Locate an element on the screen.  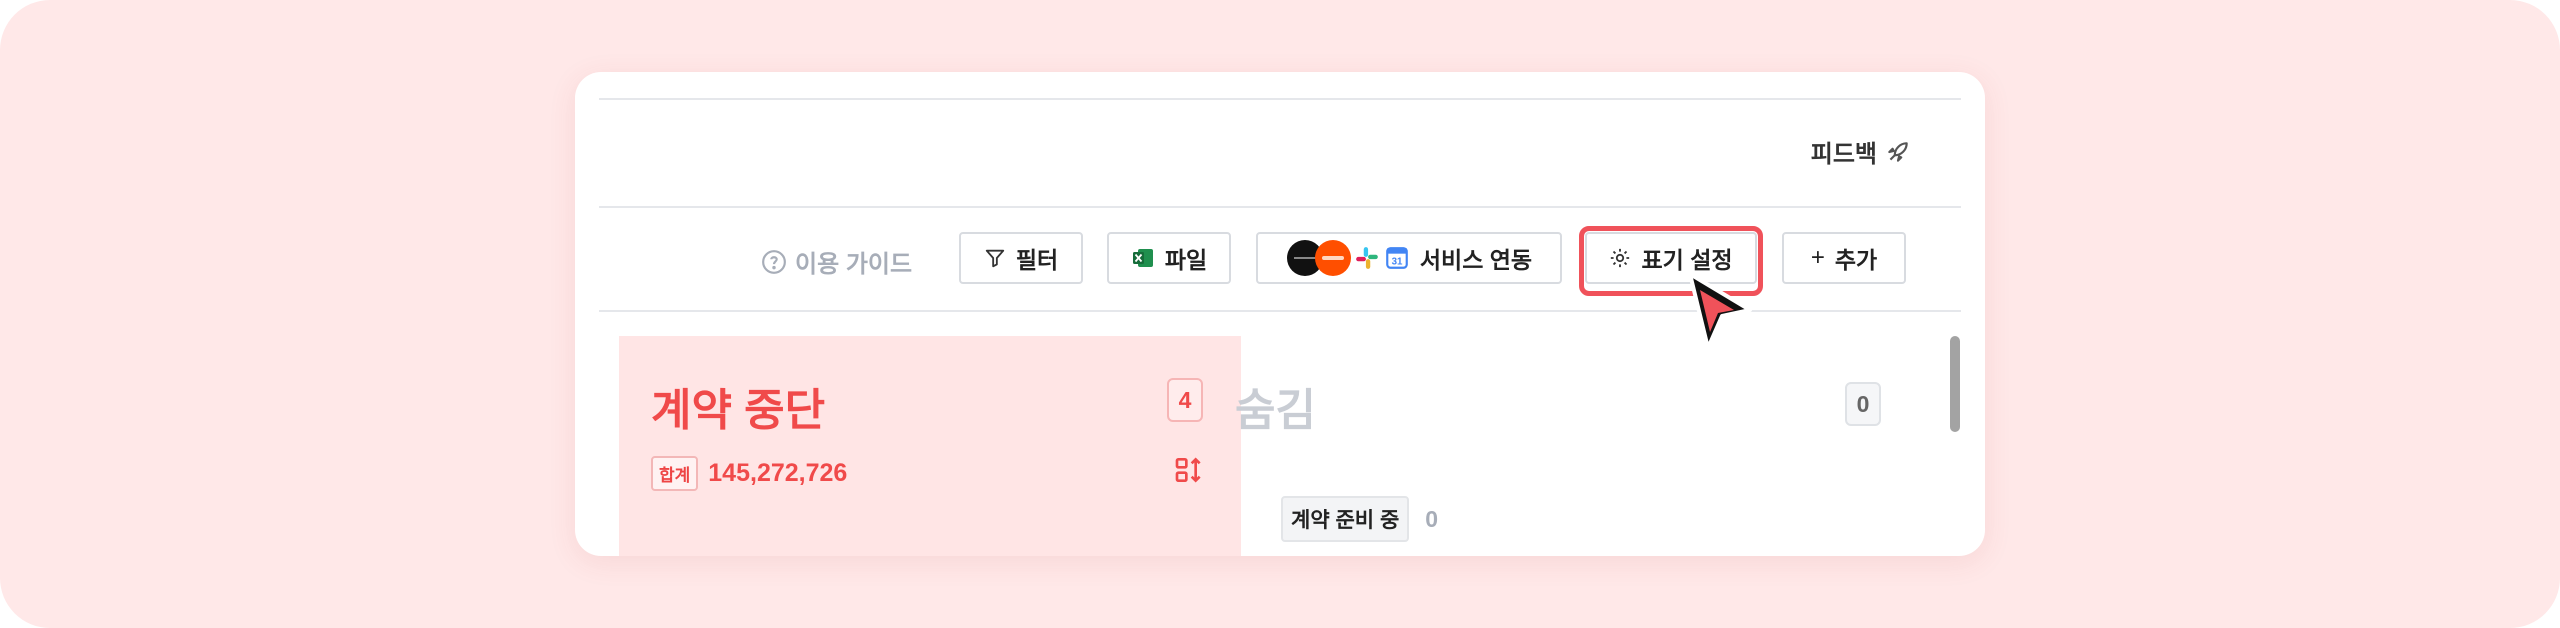
excel-icon is located at coordinates (1142, 258).